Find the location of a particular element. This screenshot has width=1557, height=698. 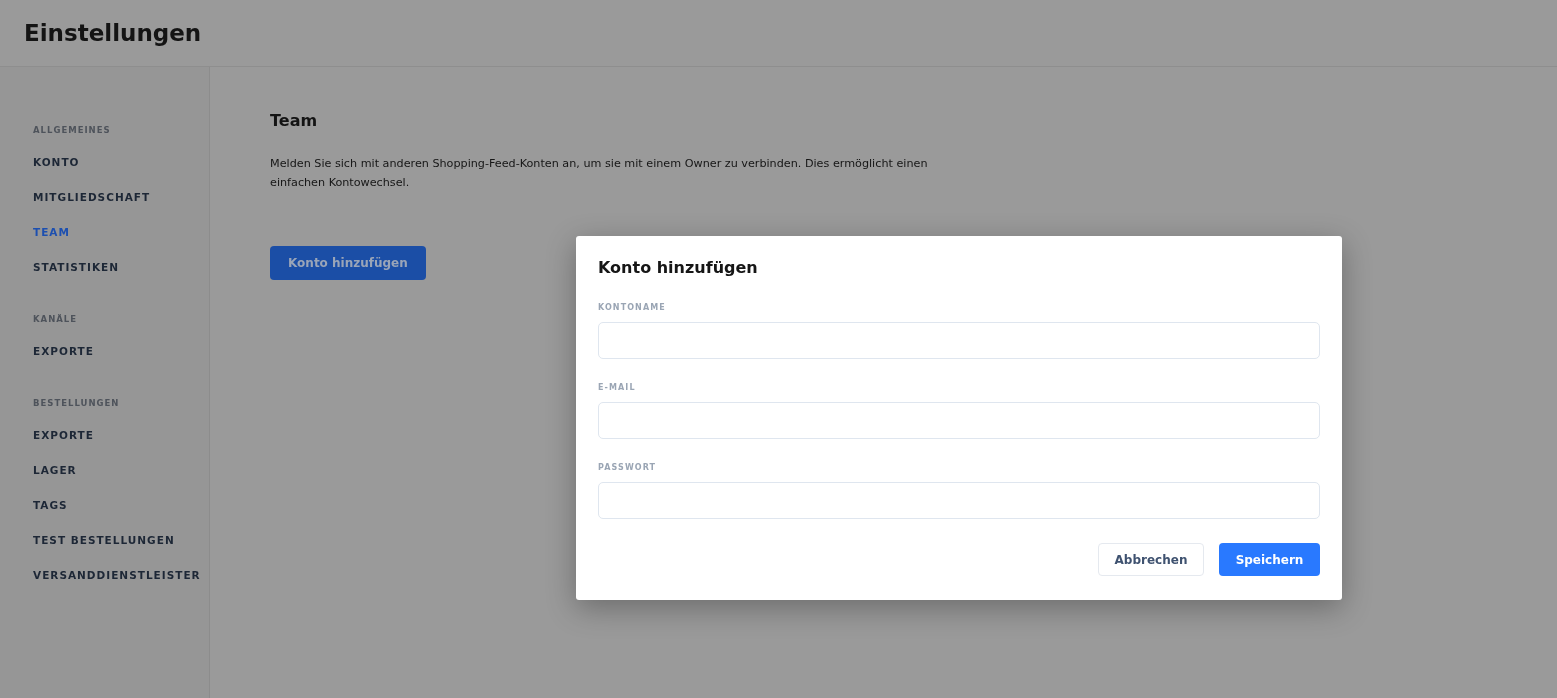

save-button: Speichern is located at coordinates (1269, 559).